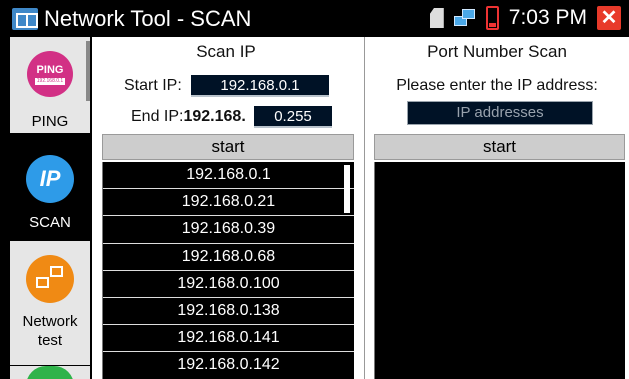 The height and width of the screenshot is (379, 629). Describe the element at coordinates (499, 147) in the screenshot. I see `port-start-button: start` at that location.